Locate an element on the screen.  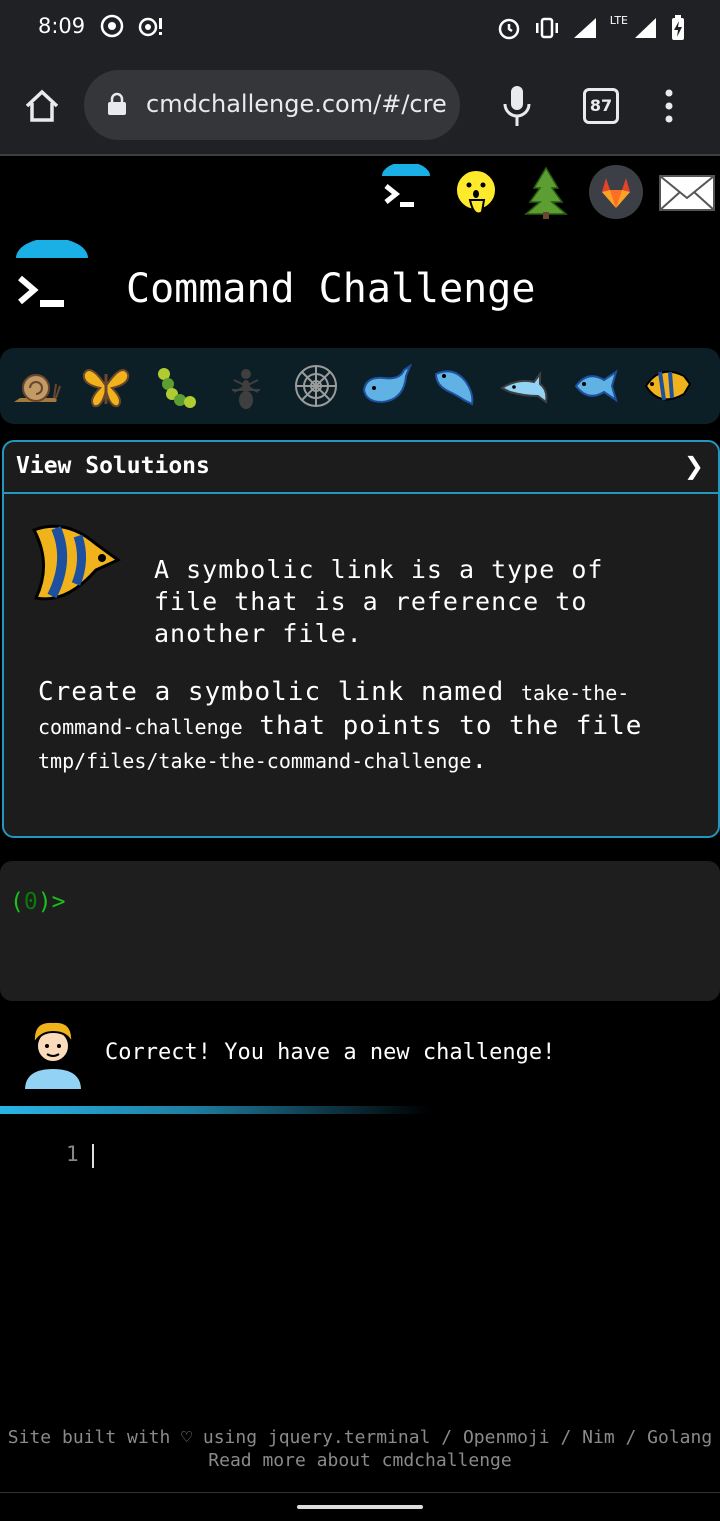
task-middle: that points to the file is located at coordinates (442, 726).